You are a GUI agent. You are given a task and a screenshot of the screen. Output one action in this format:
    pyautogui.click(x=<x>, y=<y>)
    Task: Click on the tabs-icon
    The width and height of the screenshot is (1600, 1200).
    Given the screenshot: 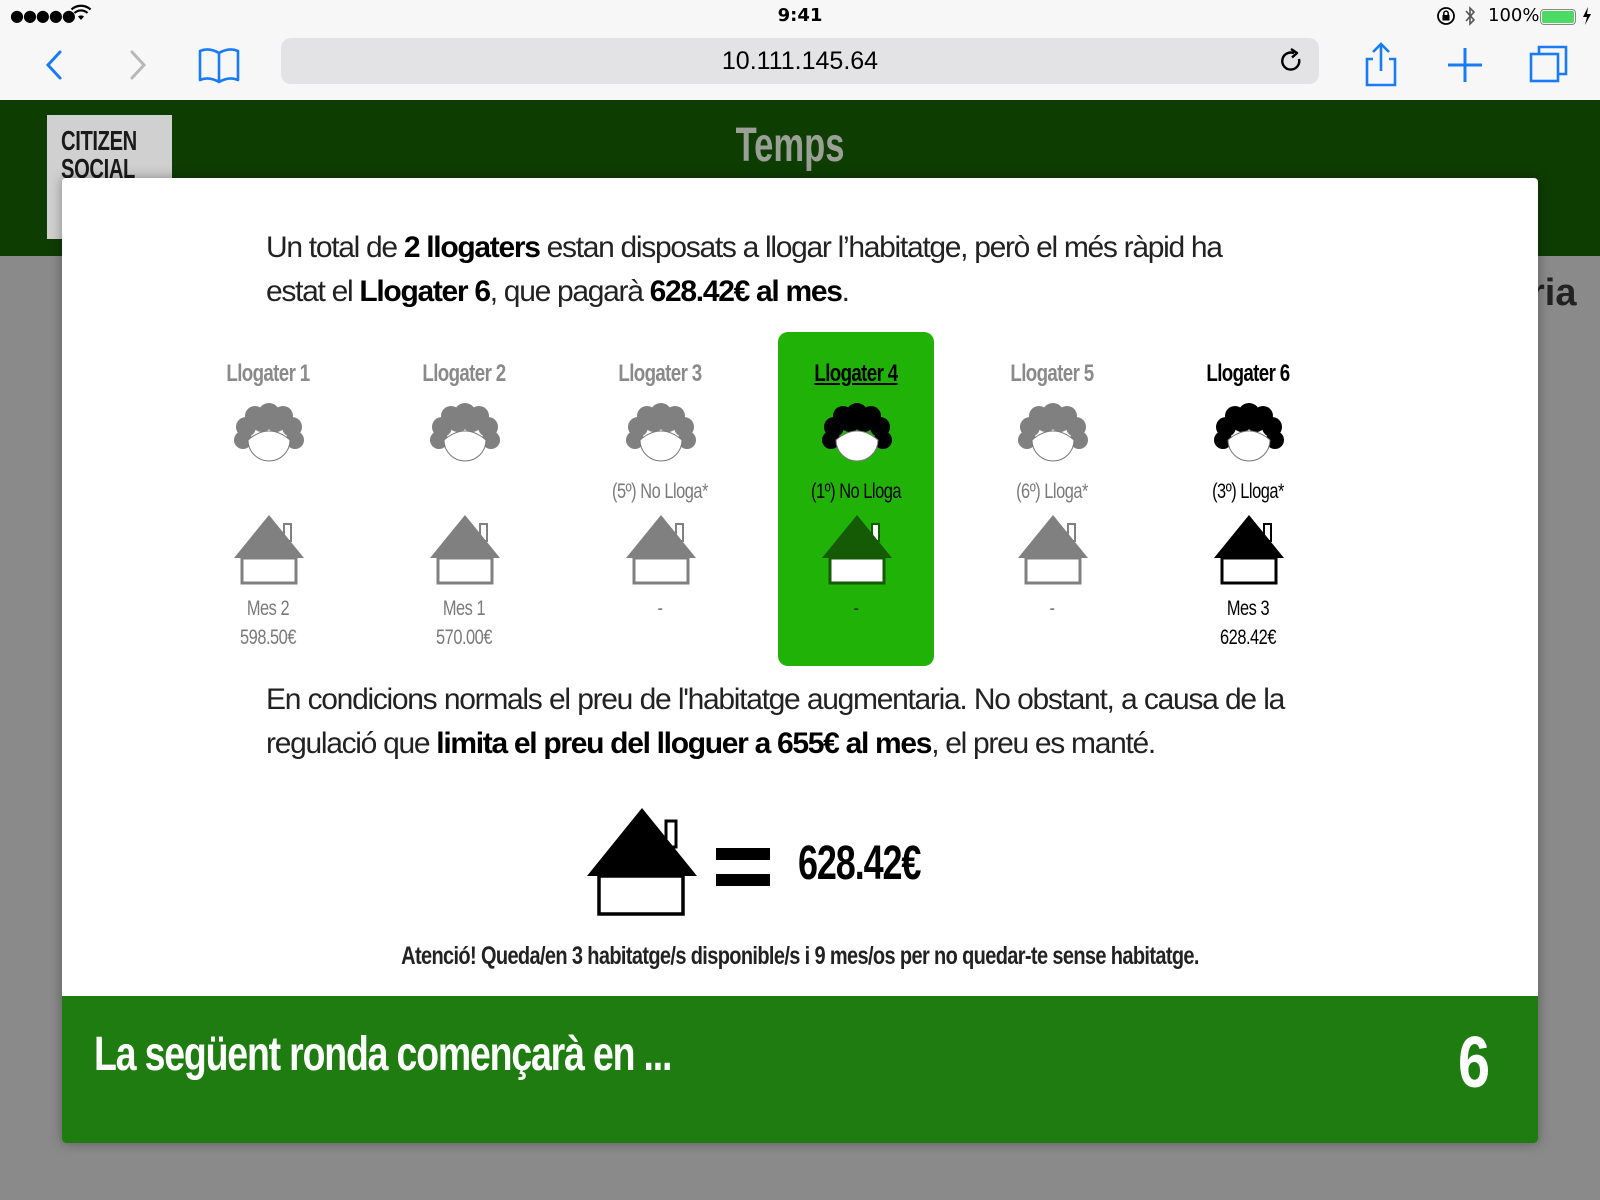 What is the action you would take?
    pyautogui.click(x=1549, y=65)
    